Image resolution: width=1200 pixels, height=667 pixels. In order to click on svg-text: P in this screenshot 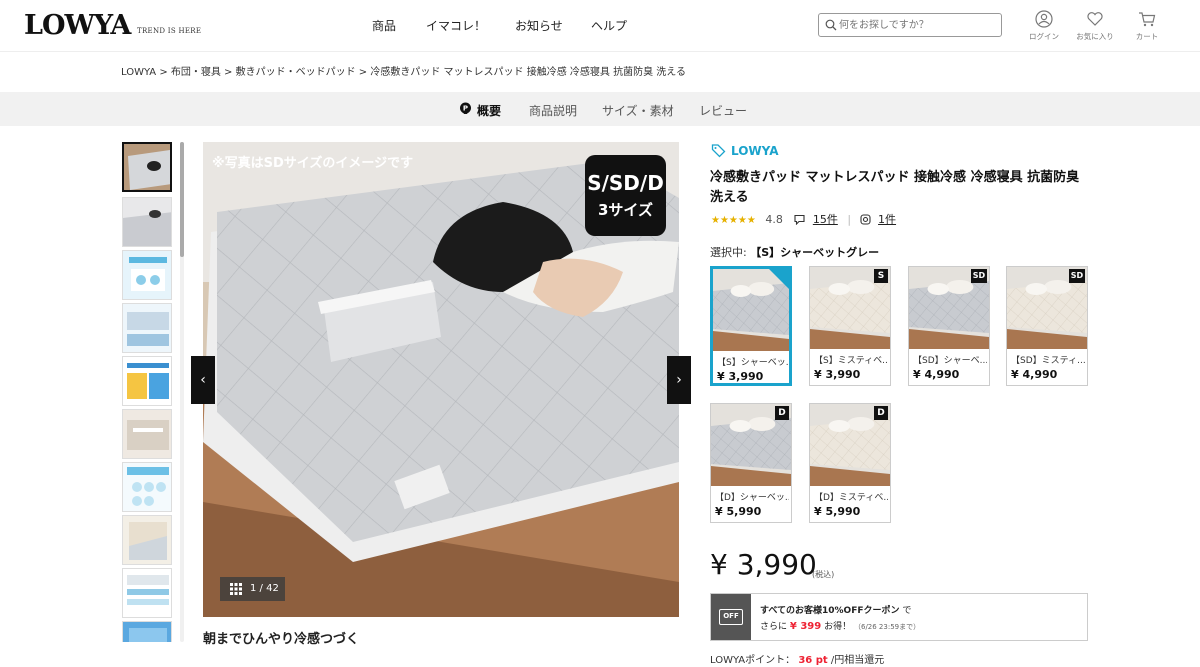, I will do `click(465, 109)`.